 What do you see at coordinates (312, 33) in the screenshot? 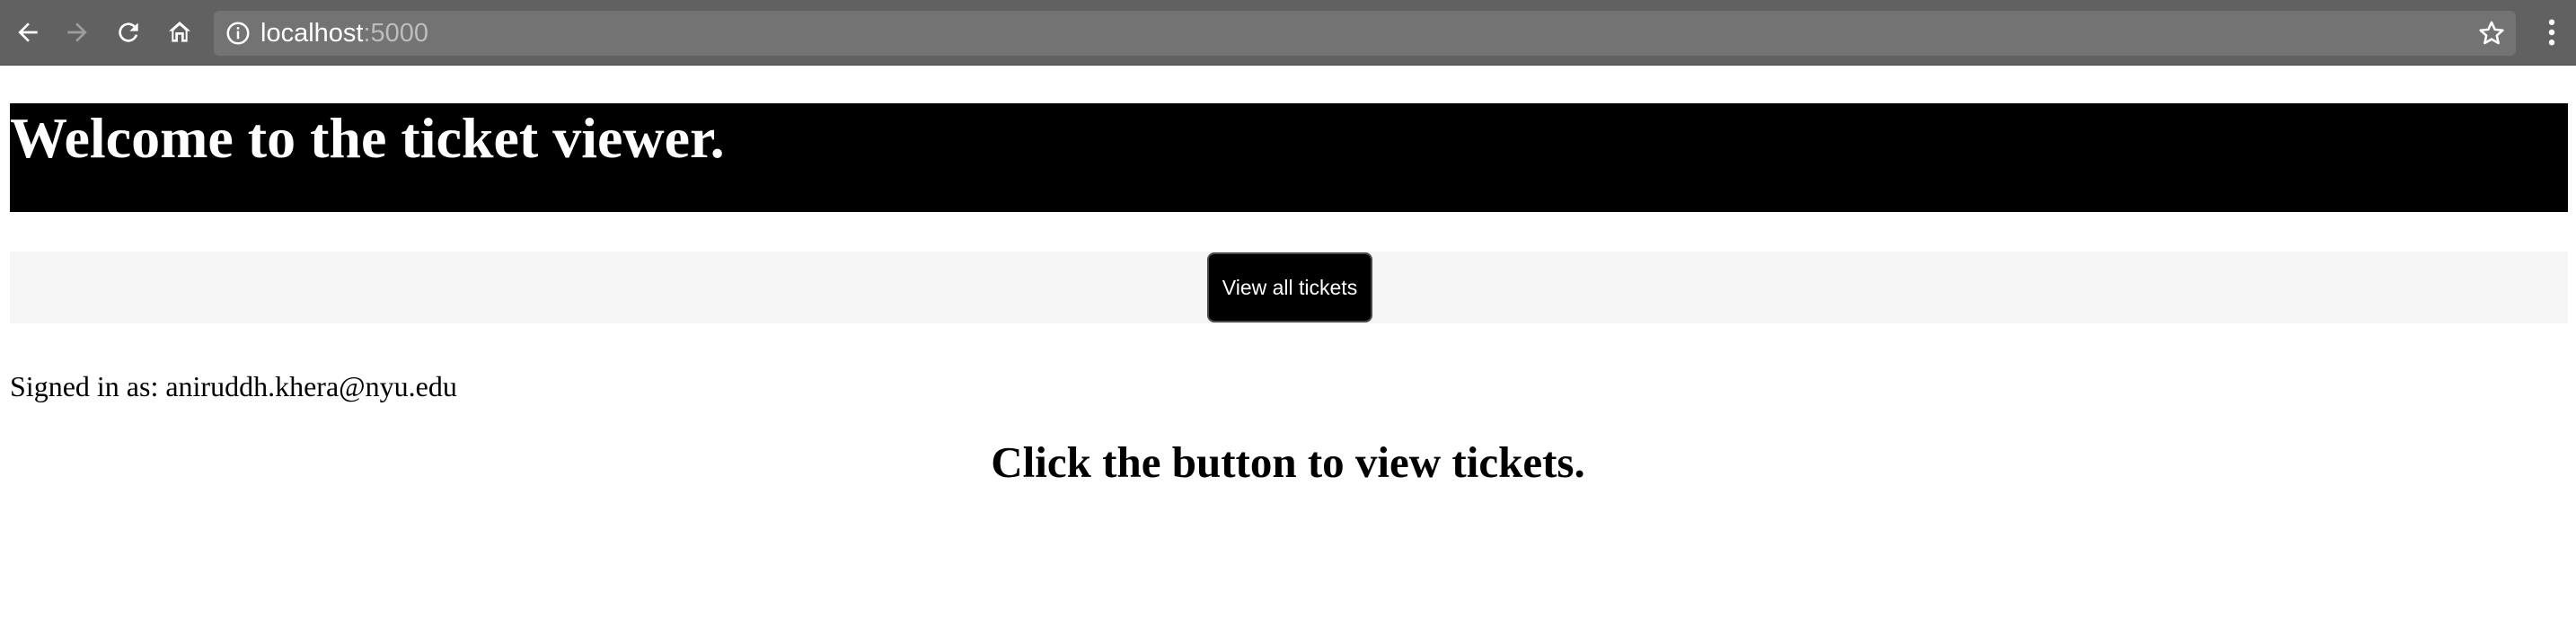
I see `url-host: localhost` at bounding box center [312, 33].